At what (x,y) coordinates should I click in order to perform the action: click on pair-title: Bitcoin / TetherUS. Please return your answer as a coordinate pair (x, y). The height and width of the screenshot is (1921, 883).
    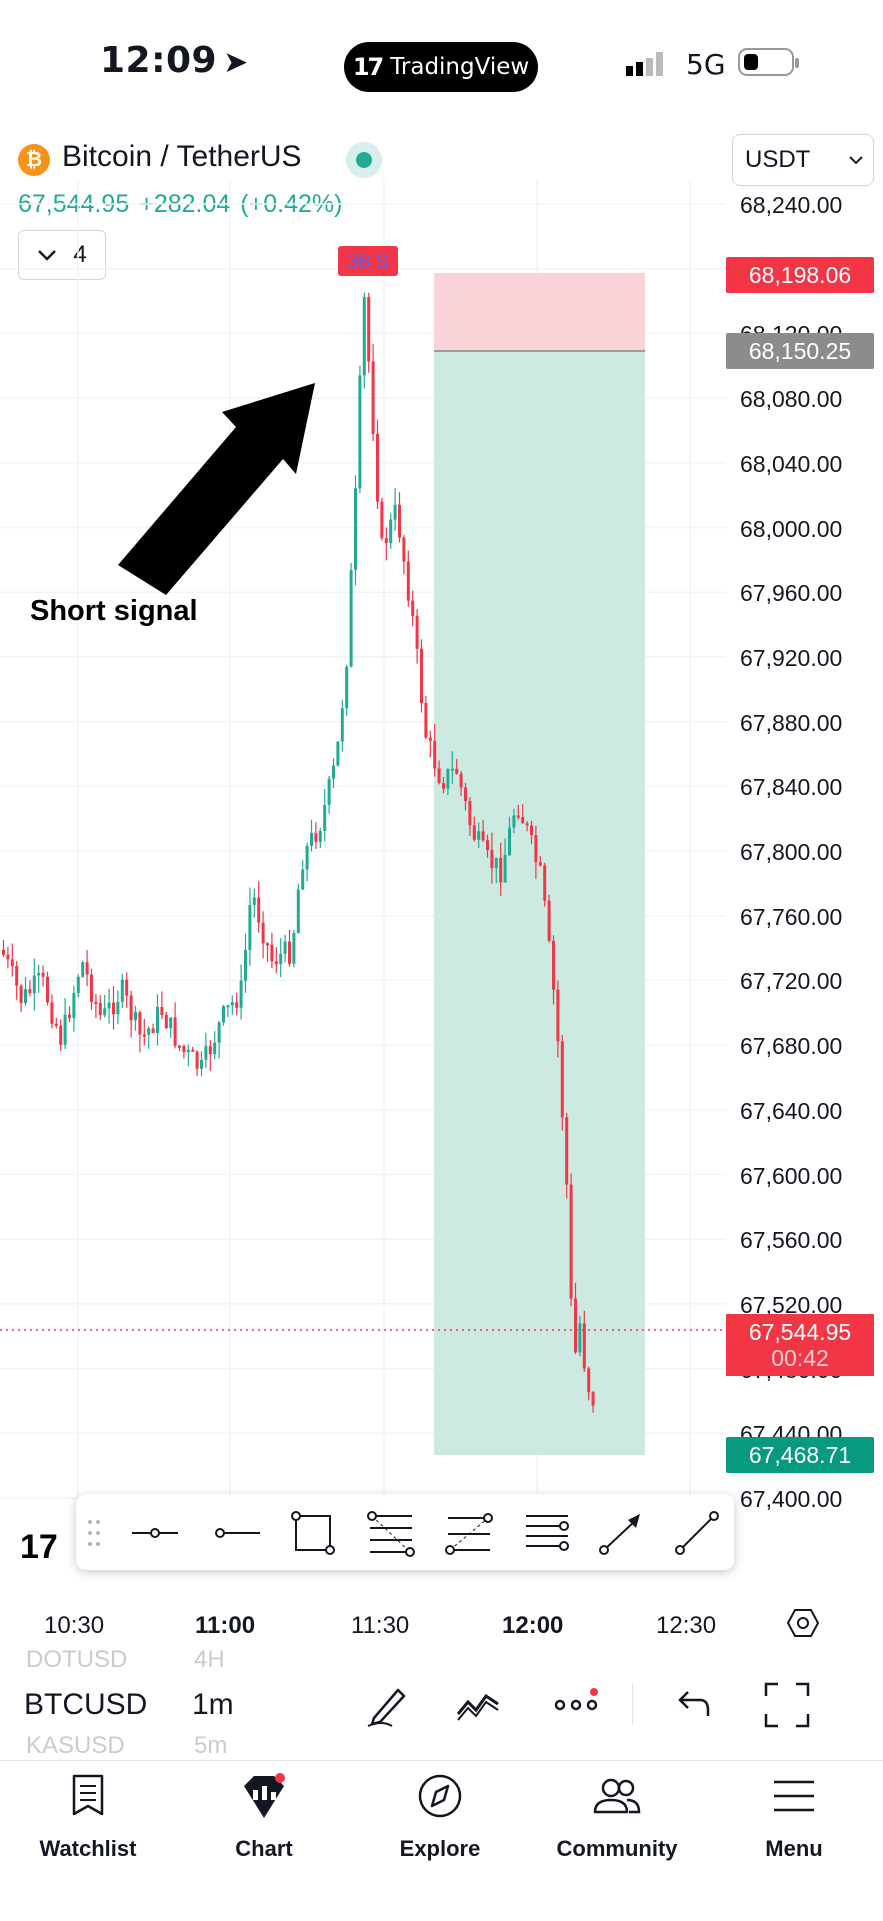
    Looking at the image, I should click on (182, 157).